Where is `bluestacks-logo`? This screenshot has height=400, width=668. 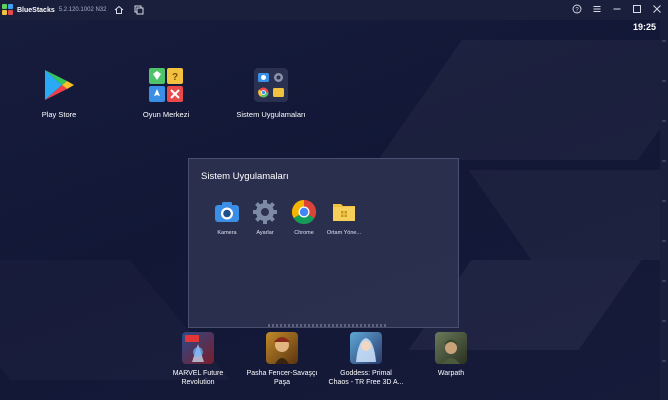
bluestacks-logo is located at coordinates (8, 10).